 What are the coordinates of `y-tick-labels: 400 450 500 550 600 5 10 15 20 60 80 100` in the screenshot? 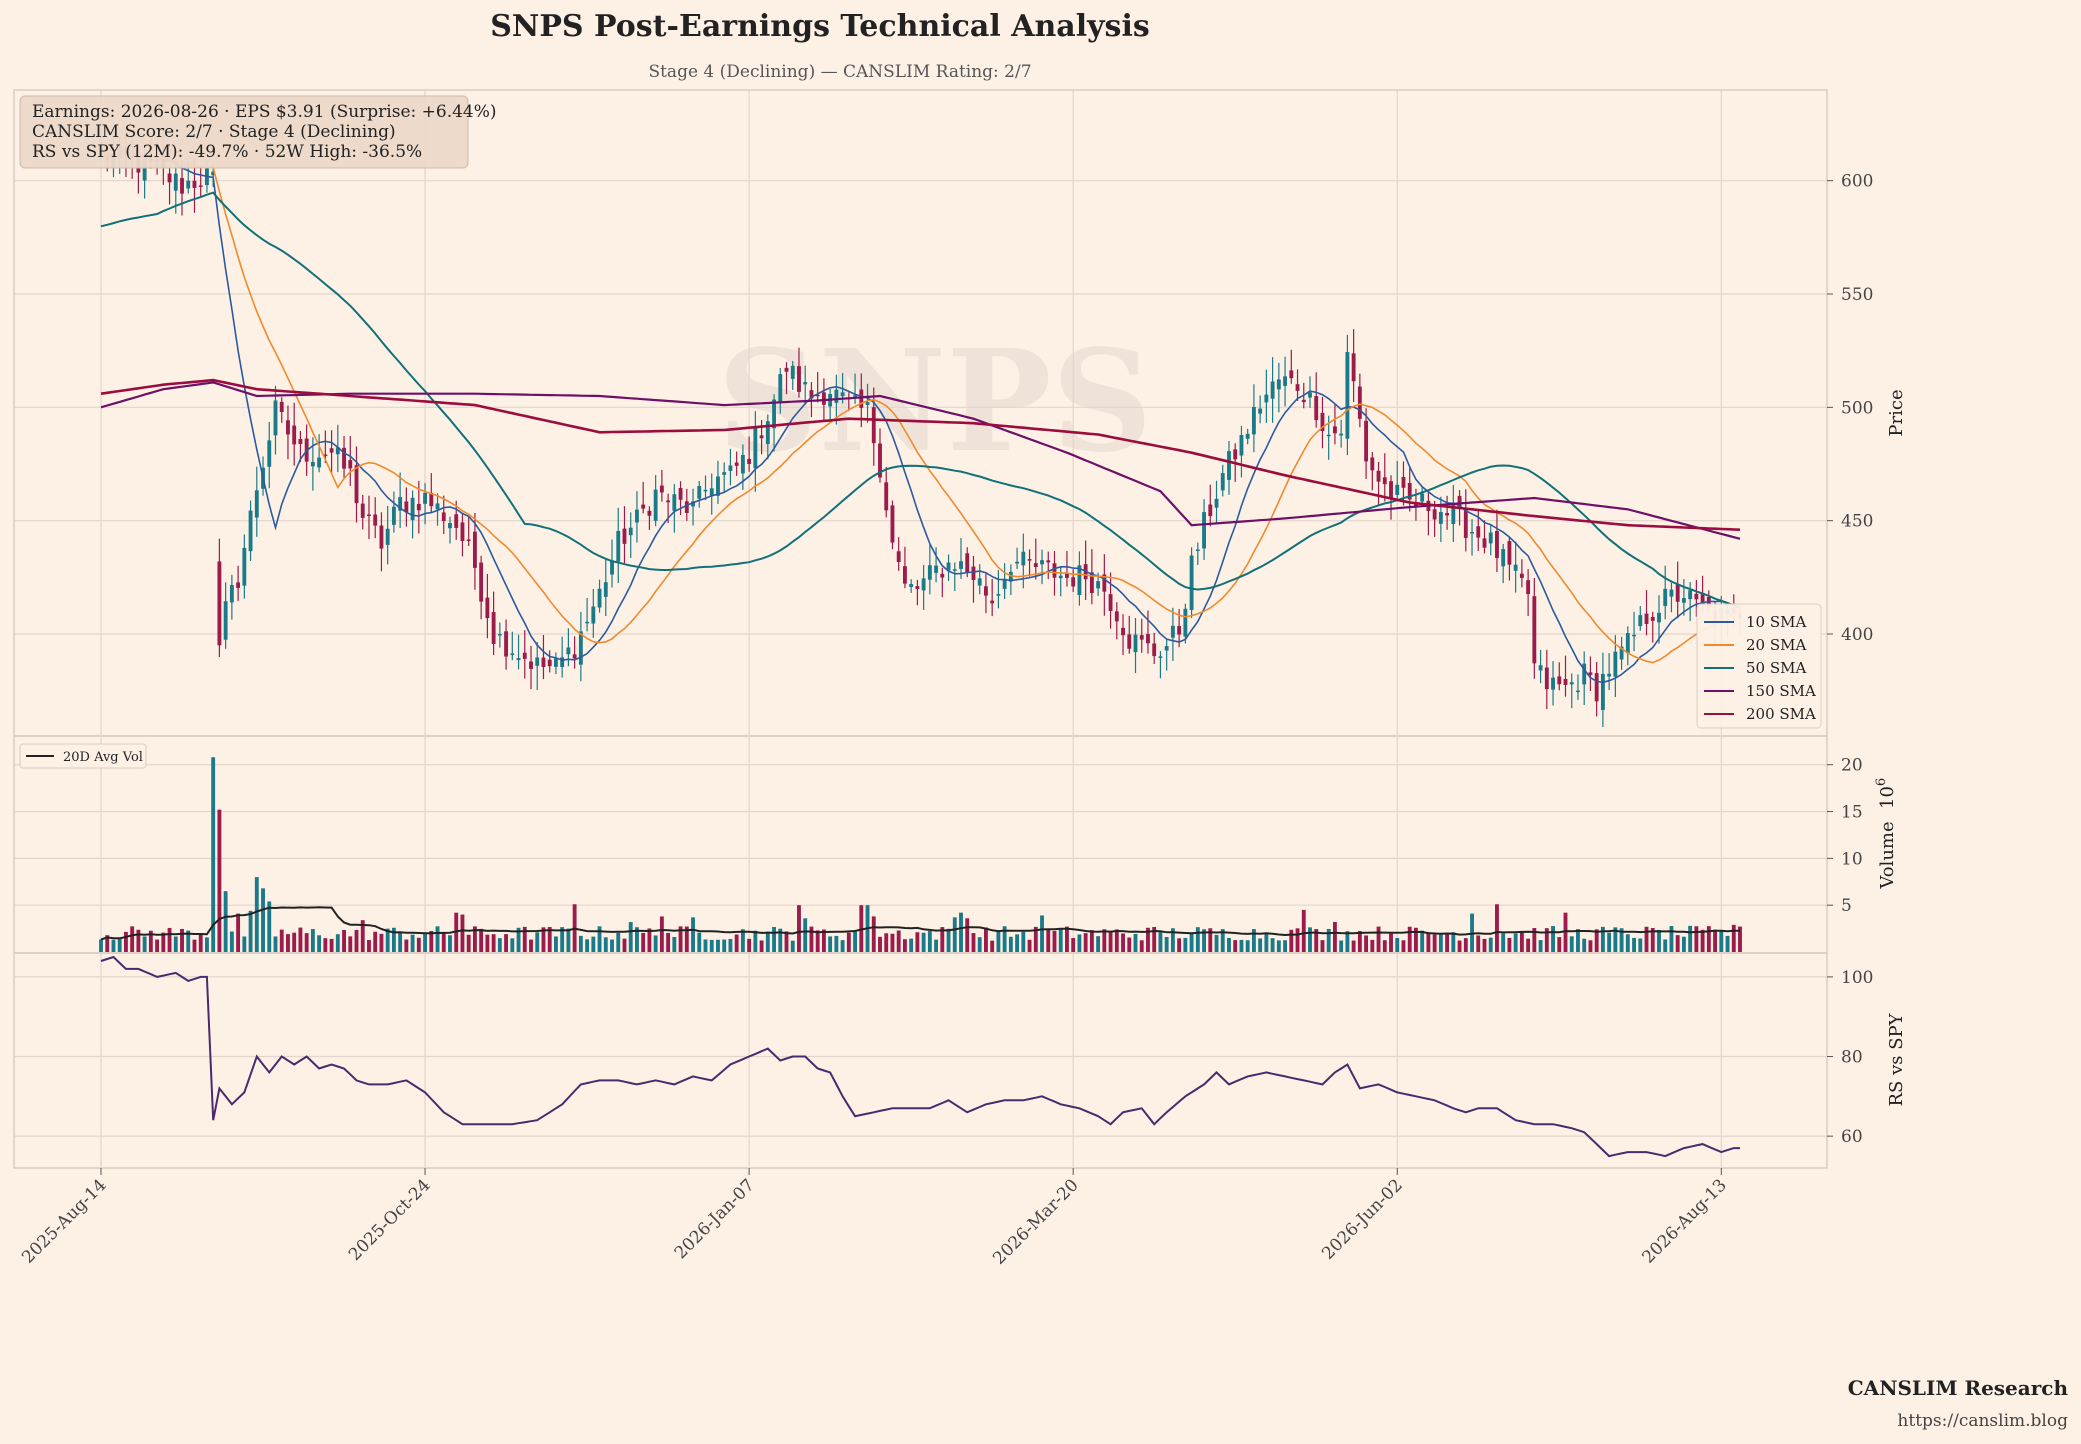 It's located at (1850, 659).